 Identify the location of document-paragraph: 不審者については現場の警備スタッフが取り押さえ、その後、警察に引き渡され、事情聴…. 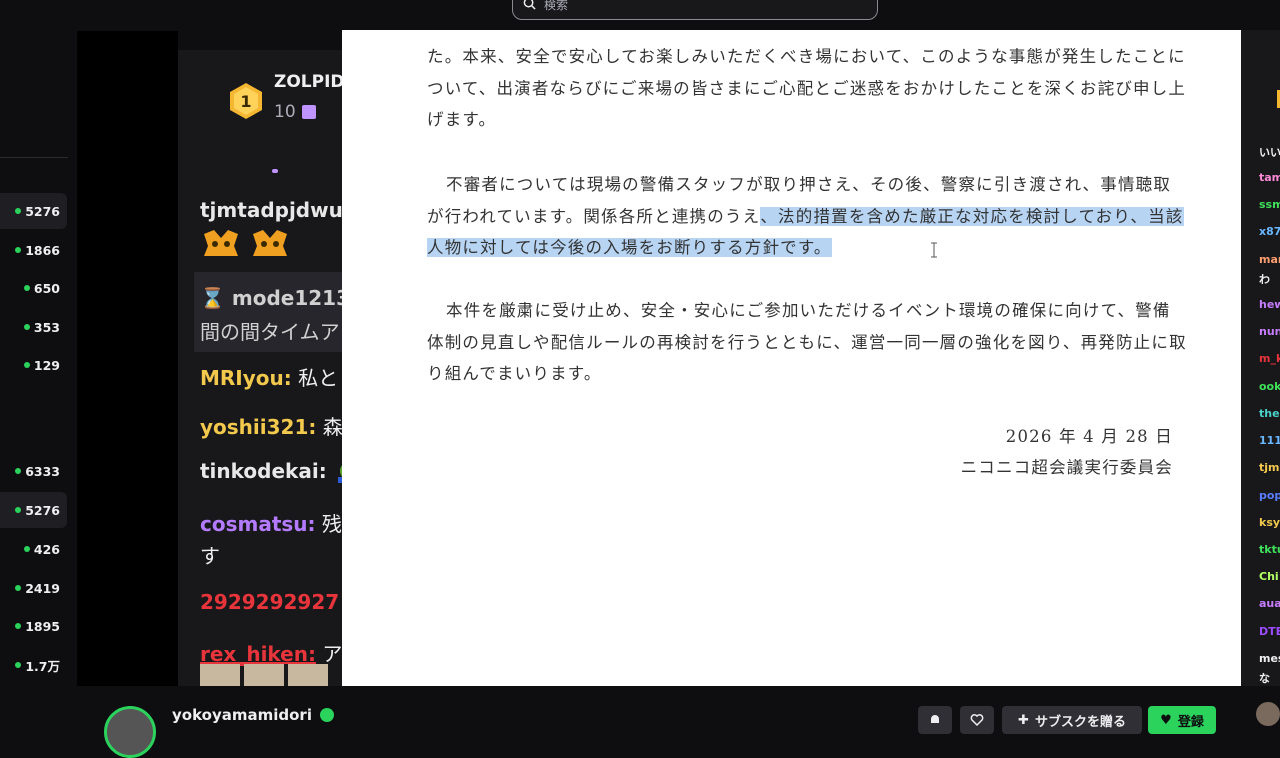
(805, 216).